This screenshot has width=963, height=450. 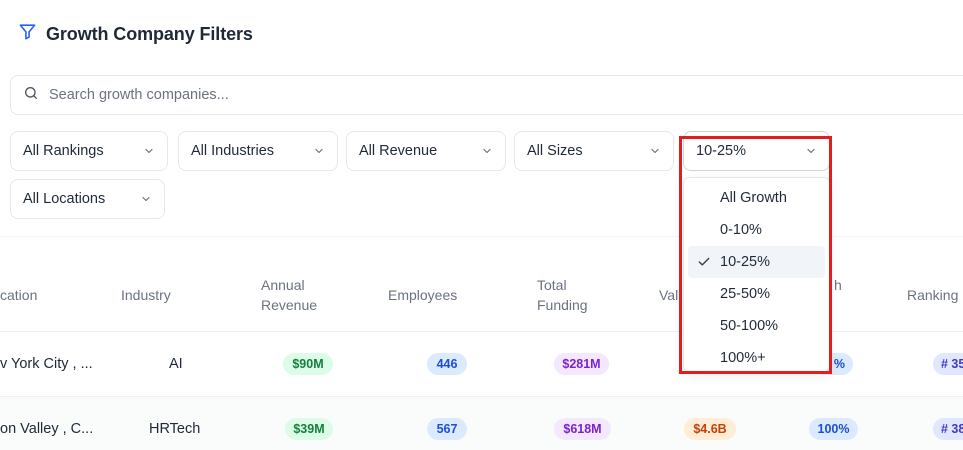 I want to click on row-1-ranking-badge: # 35, so click(x=948, y=364).